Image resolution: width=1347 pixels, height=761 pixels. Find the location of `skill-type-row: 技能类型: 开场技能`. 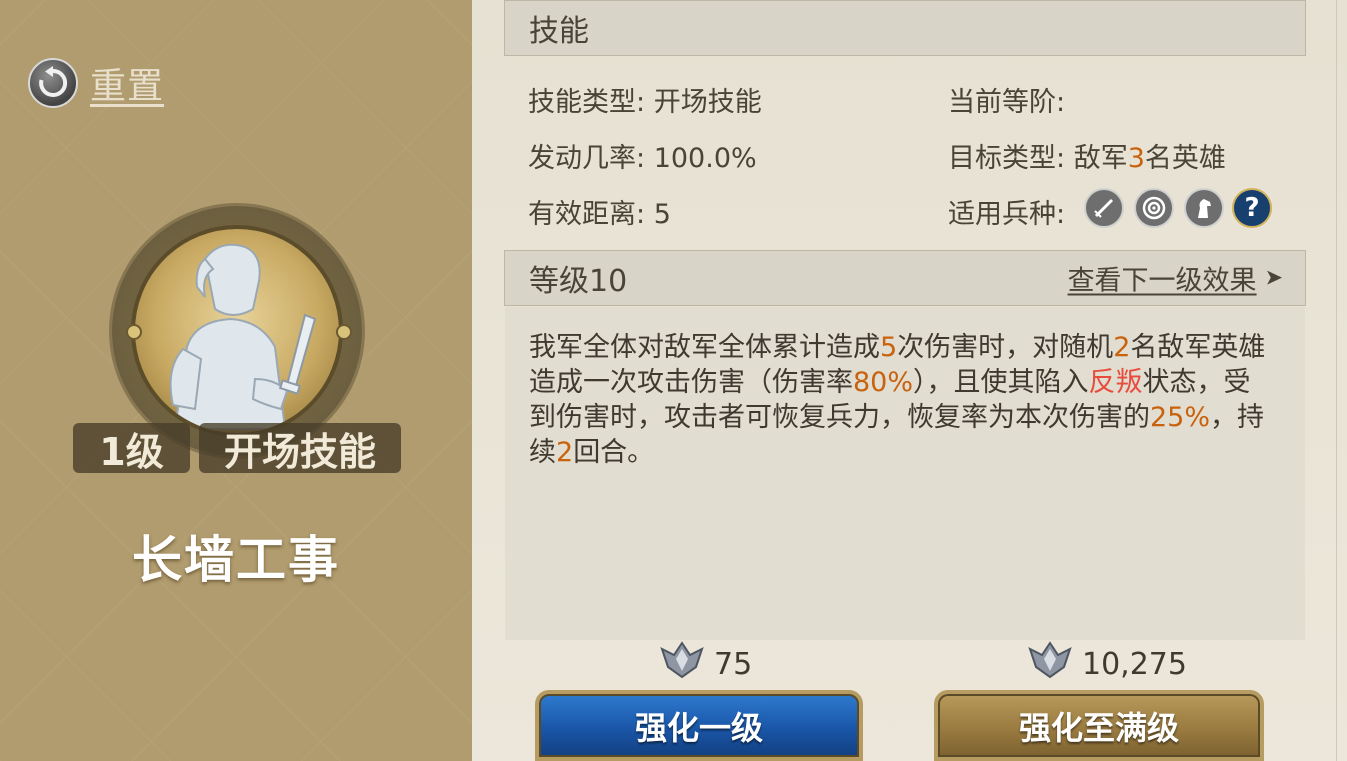

skill-type-row: 技能类型: 开场技能 is located at coordinates (645, 99).